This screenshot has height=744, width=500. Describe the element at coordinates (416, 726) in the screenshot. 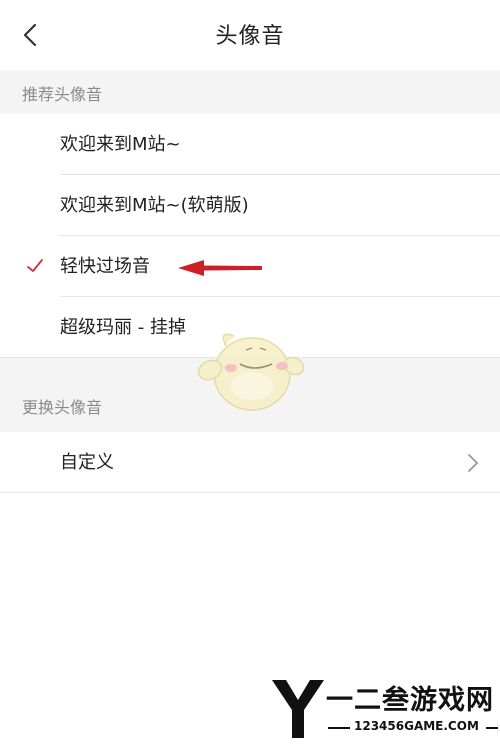

I see `watermark-url: 123456GAME.COM` at that location.